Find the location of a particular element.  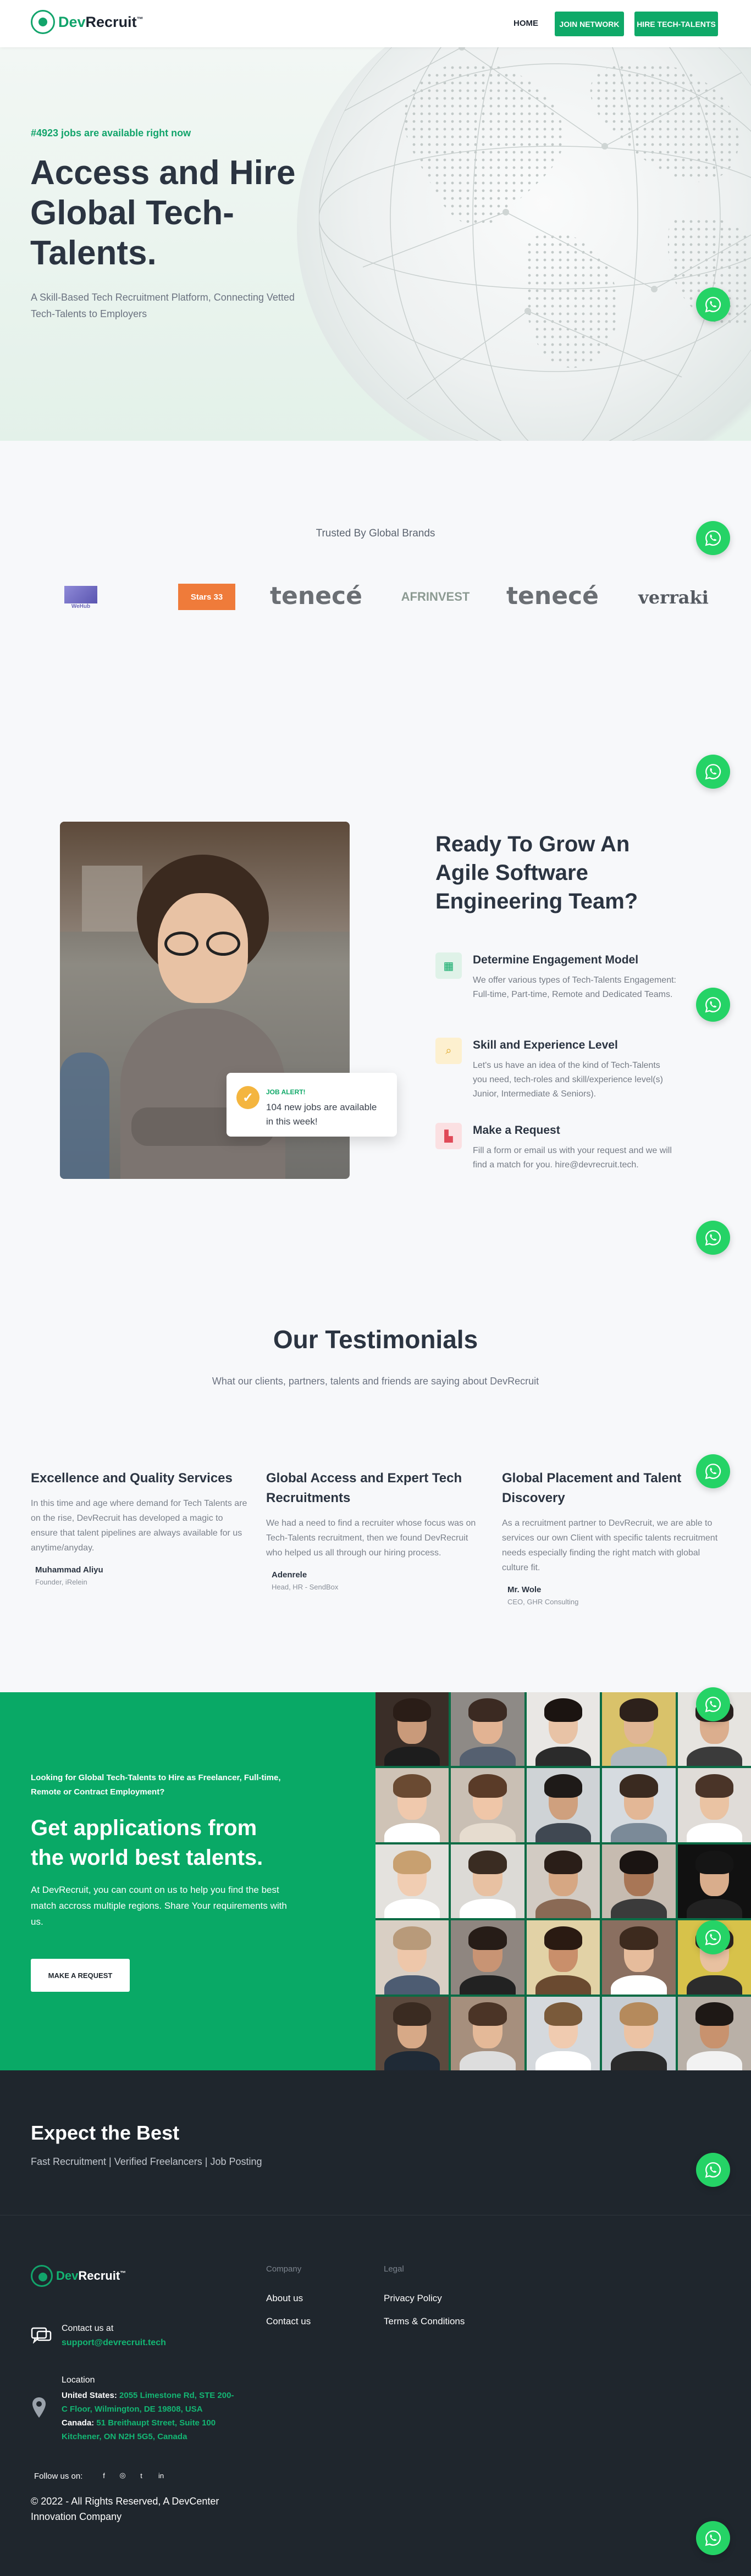

testimonial-name: Muhammad Aliyu is located at coordinates (69, 1570).